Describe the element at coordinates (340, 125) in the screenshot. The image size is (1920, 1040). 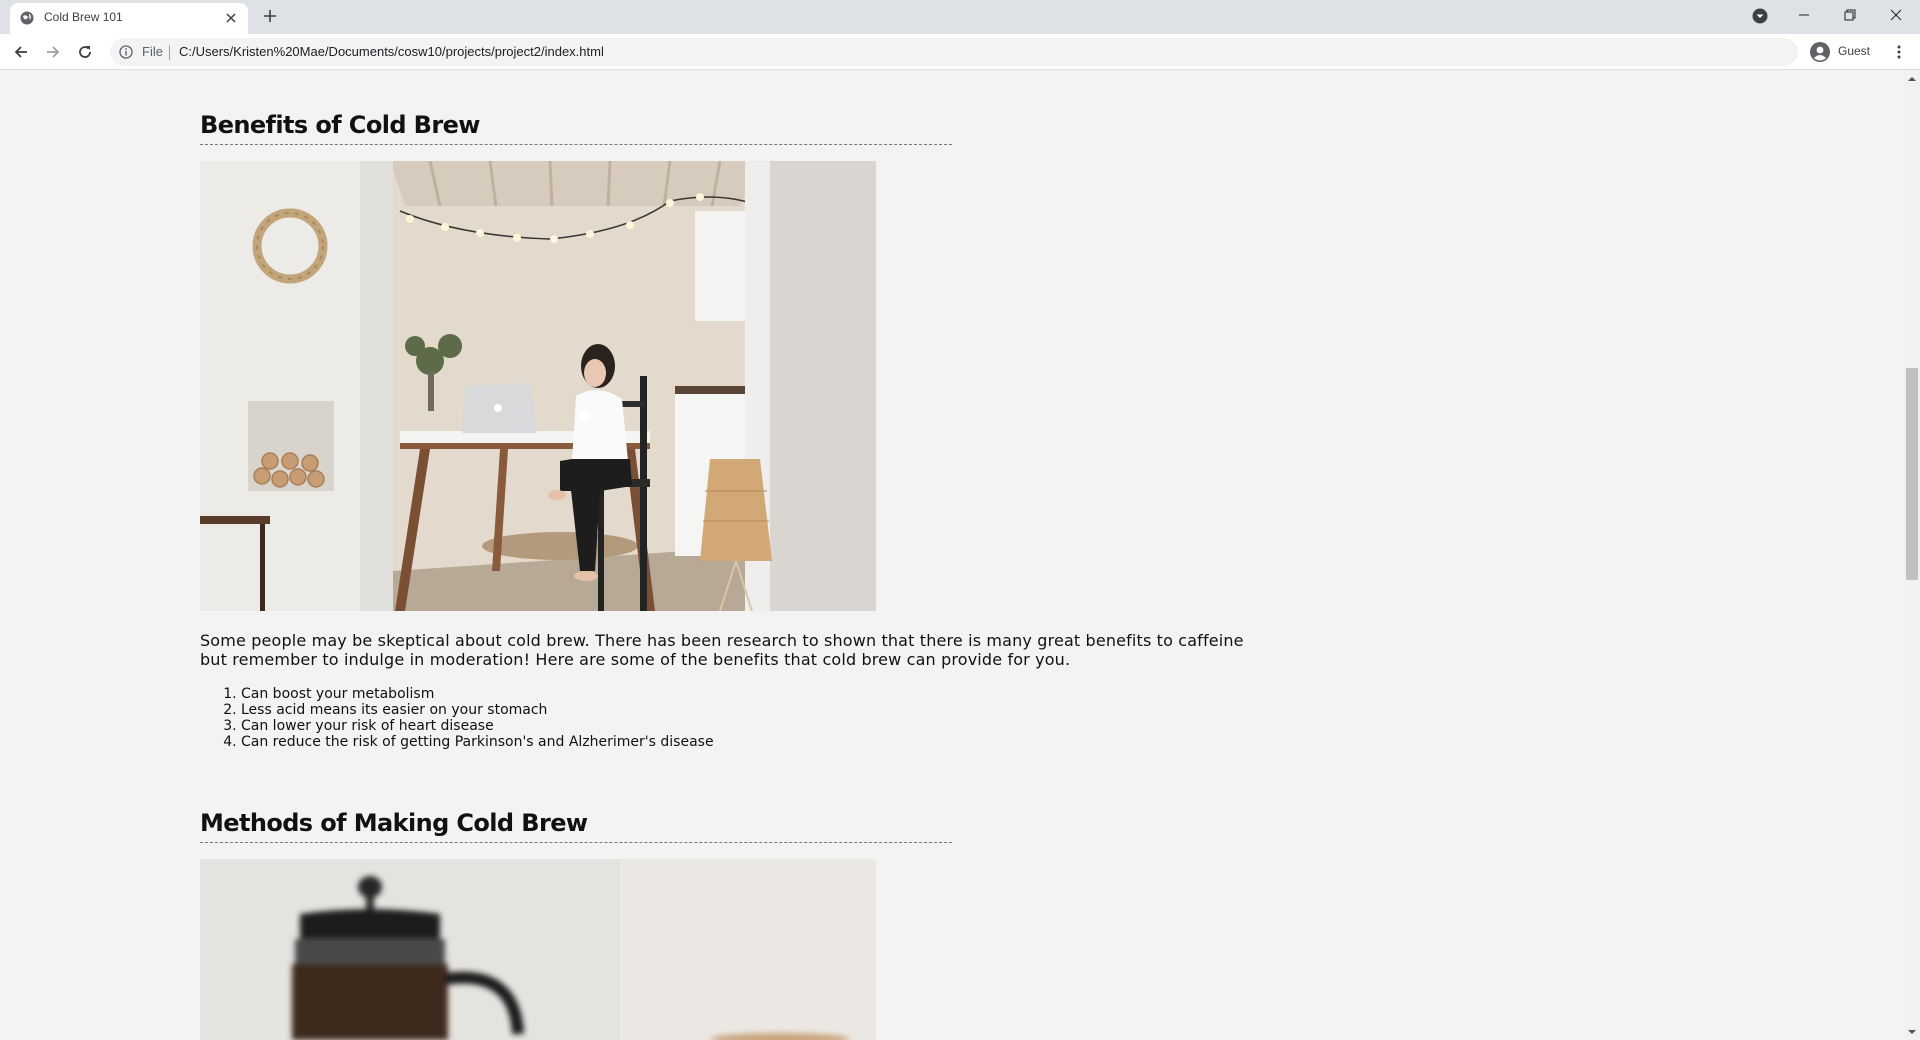
I see `benefits-heading: Benefits of Cold Brew` at that location.